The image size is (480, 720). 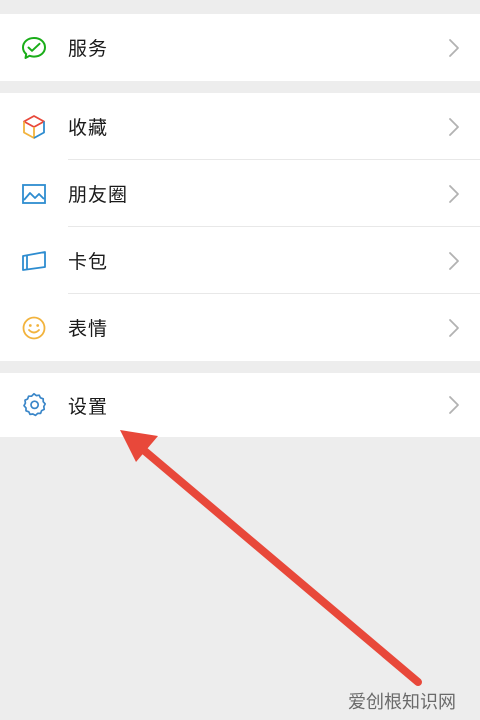 I want to click on smiley-icon, so click(x=34, y=328).